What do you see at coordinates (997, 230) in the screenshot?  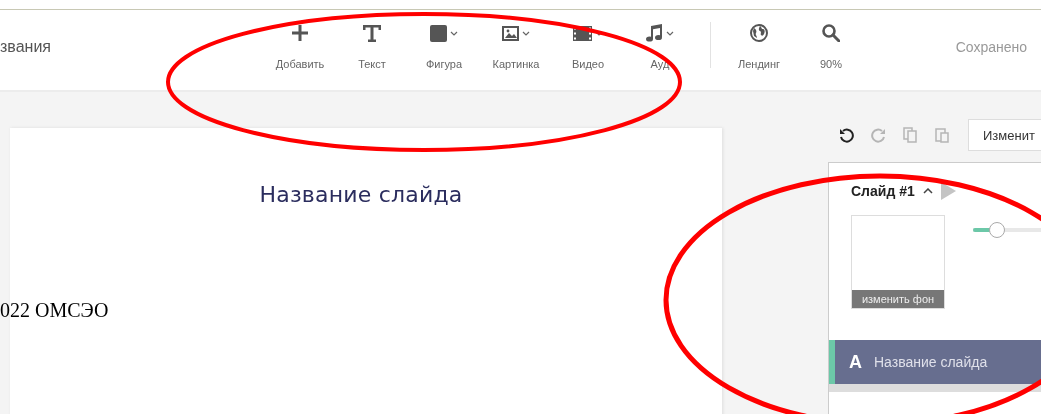 I see `slider-thumb` at bounding box center [997, 230].